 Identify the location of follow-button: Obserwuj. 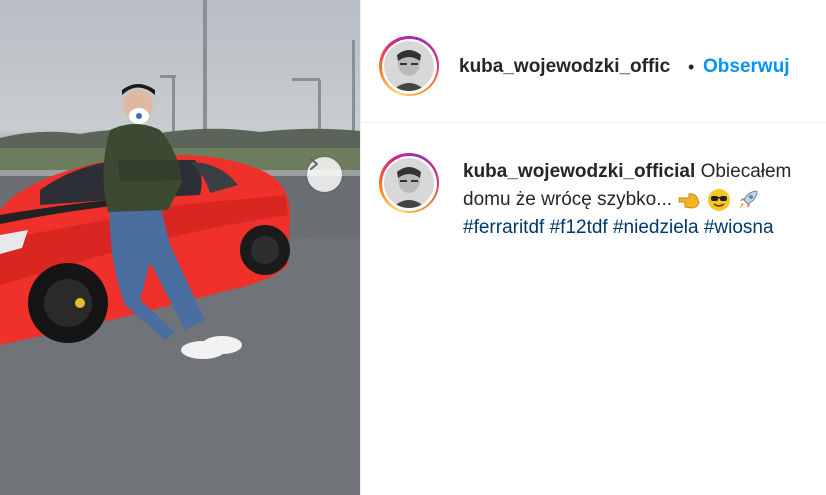
(746, 67).